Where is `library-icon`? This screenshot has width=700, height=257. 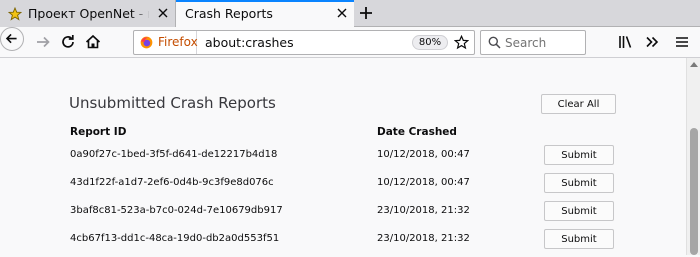 library-icon is located at coordinates (626, 42).